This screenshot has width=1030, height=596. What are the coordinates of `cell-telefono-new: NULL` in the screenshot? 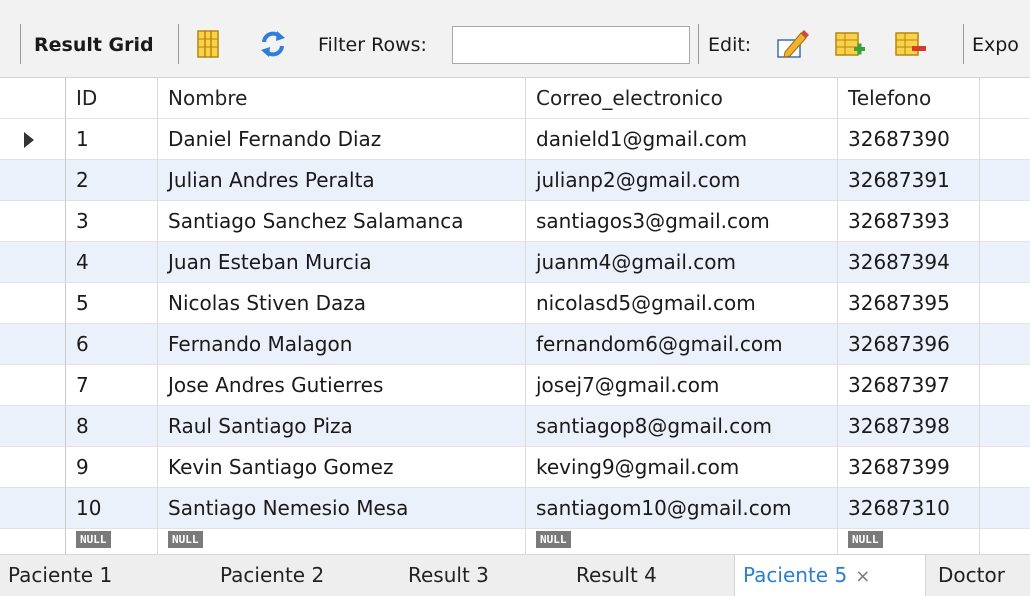 It's located at (909, 541).